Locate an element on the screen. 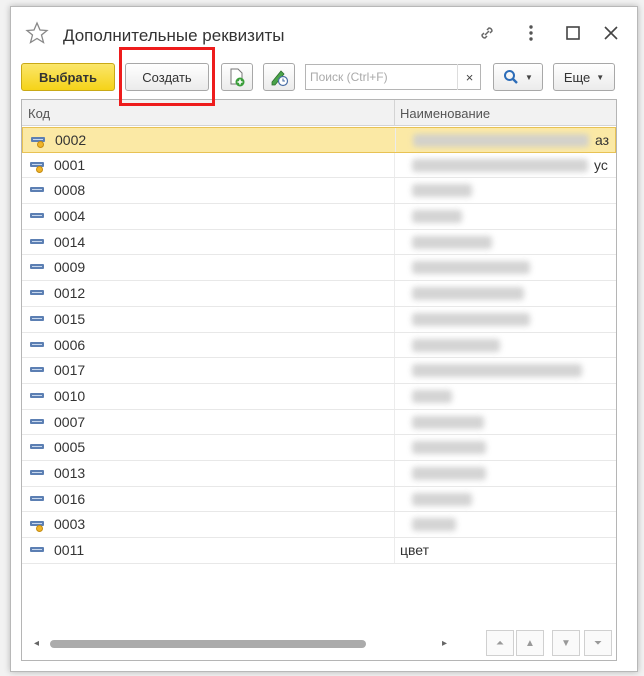 The height and width of the screenshot is (676, 644). toolbar: Выбрать Создать Поиск (Ctrl+F) × ▼ Еще ▼ is located at coordinates (324, 78).